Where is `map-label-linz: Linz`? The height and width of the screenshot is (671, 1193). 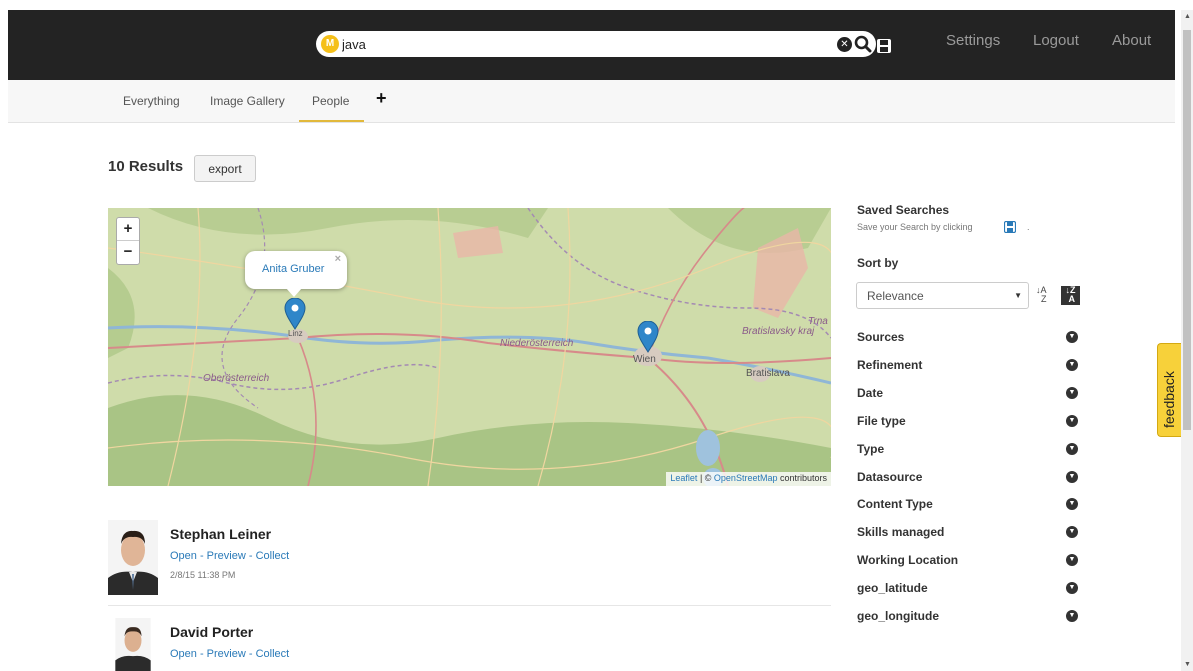
map-label-linz: Linz is located at coordinates (295, 333).